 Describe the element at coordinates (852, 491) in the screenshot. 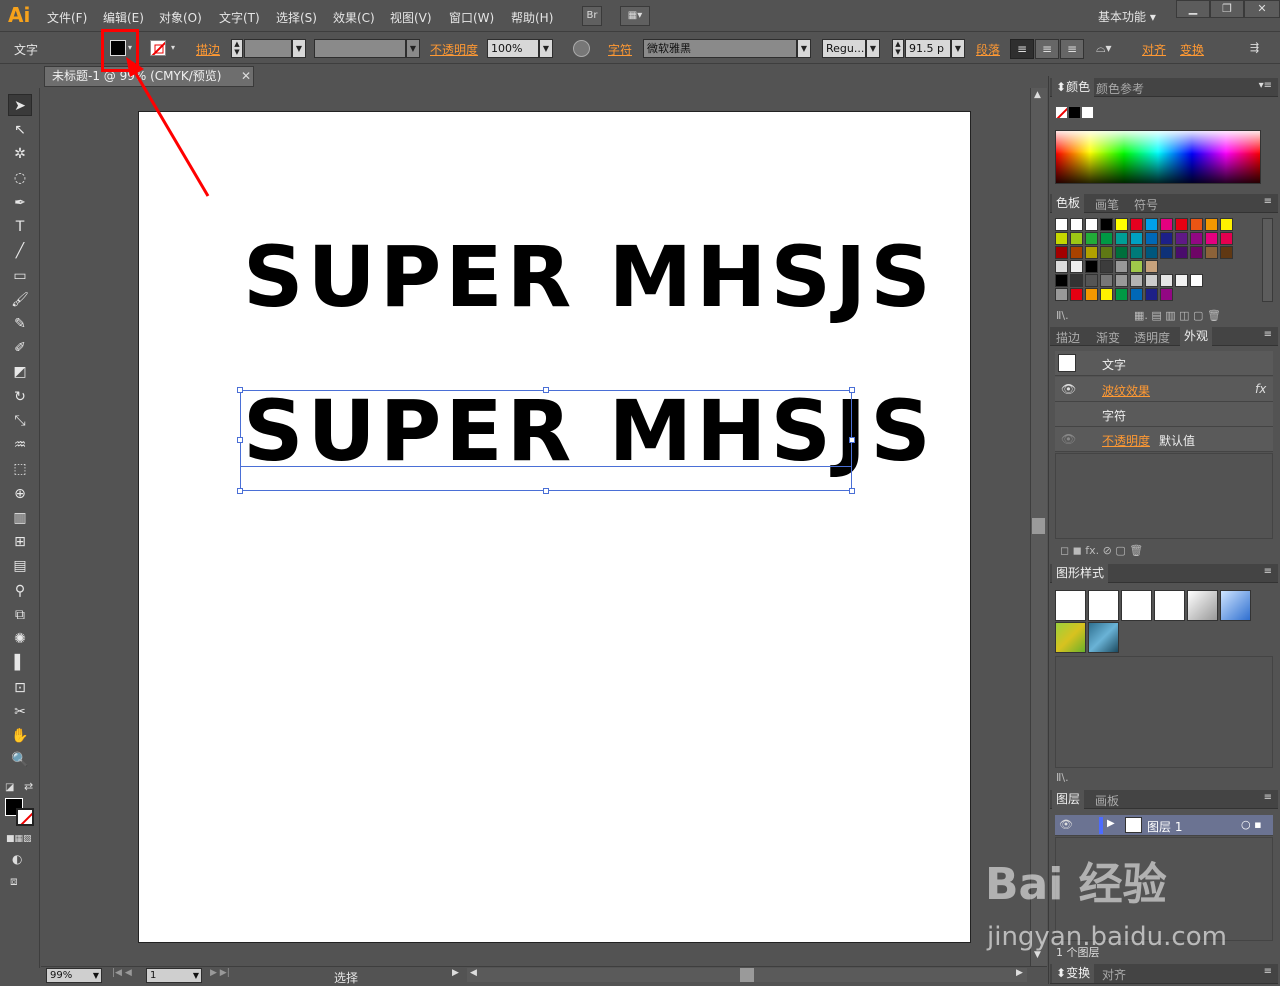

I see `handle-bottom-right` at that location.